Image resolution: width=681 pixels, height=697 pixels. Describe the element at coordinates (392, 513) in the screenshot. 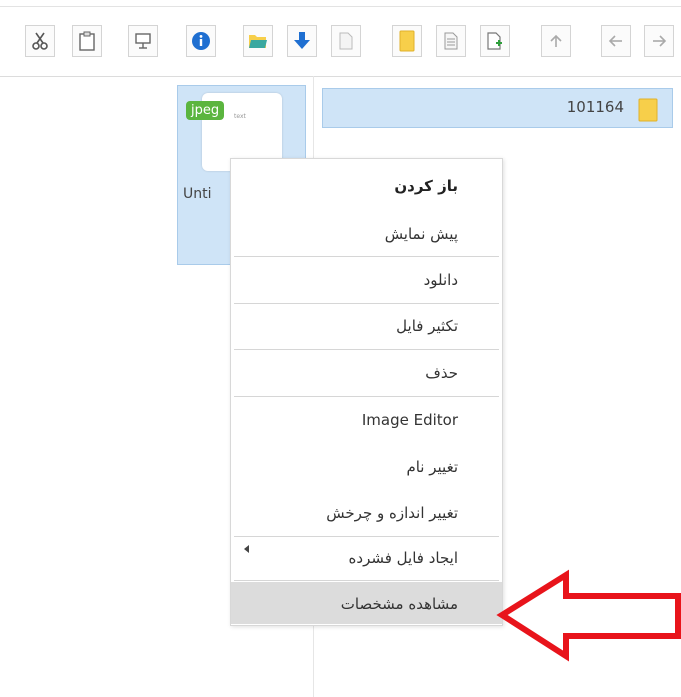

I see `menu-item-resize-rotate: تغییر اندازه و چرخش` at that location.